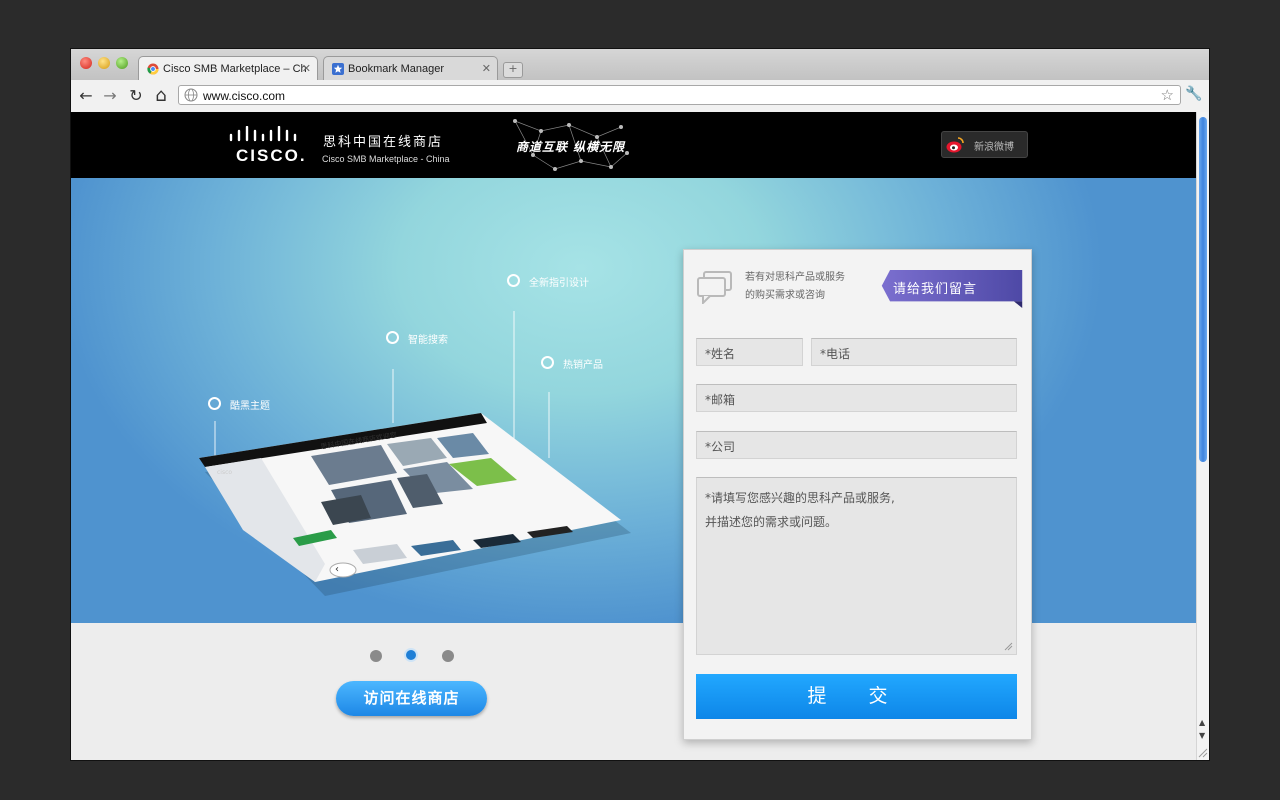 This screenshot has height=800, width=1280. I want to click on store-name-en: Cisco SMB Marketplace - China, so click(386, 159).